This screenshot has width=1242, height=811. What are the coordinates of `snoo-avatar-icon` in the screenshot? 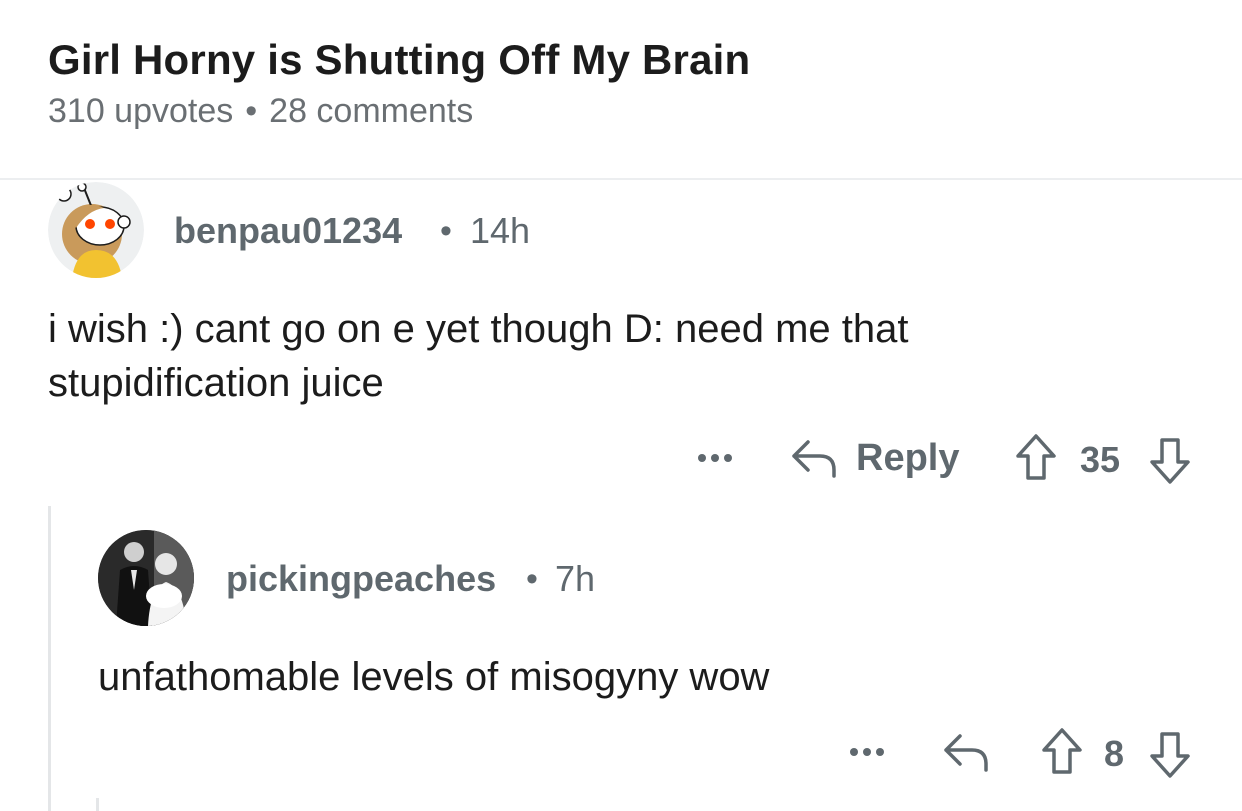 It's located at (96, 230).